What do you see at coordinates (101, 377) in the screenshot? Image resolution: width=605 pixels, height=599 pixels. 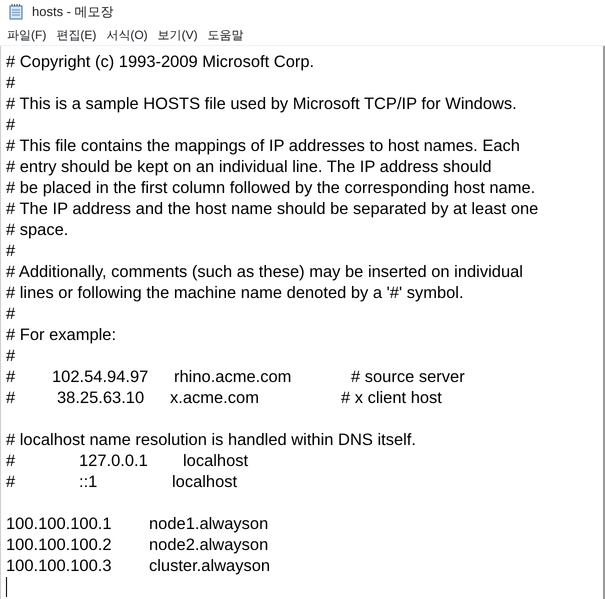 I see `text-line: 102.54.94.97` at bounding box center [101, 377].